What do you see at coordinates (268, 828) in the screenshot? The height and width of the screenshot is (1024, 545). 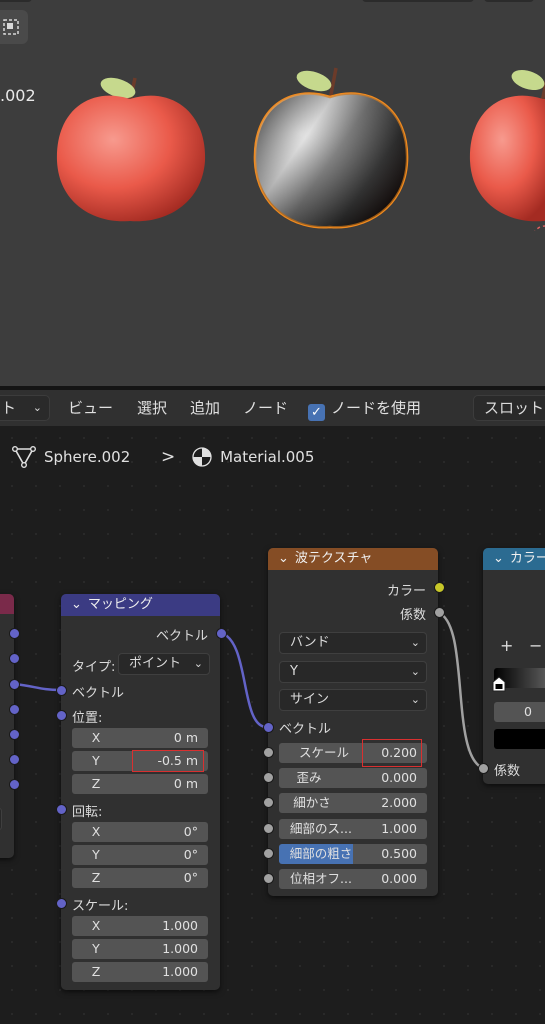 I see `wave-detail-scale-socket` at bounding box center [268, 828].